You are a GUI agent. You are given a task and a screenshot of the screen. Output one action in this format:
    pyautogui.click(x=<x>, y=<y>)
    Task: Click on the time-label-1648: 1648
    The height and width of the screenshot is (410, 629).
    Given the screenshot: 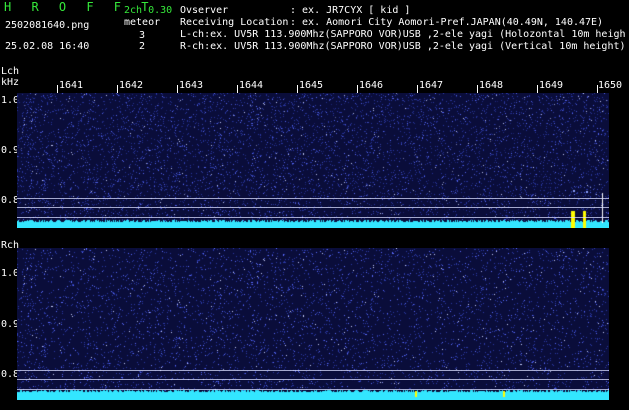 What is the action you would take?
    pyautogui.click(x=491, y=85)
    